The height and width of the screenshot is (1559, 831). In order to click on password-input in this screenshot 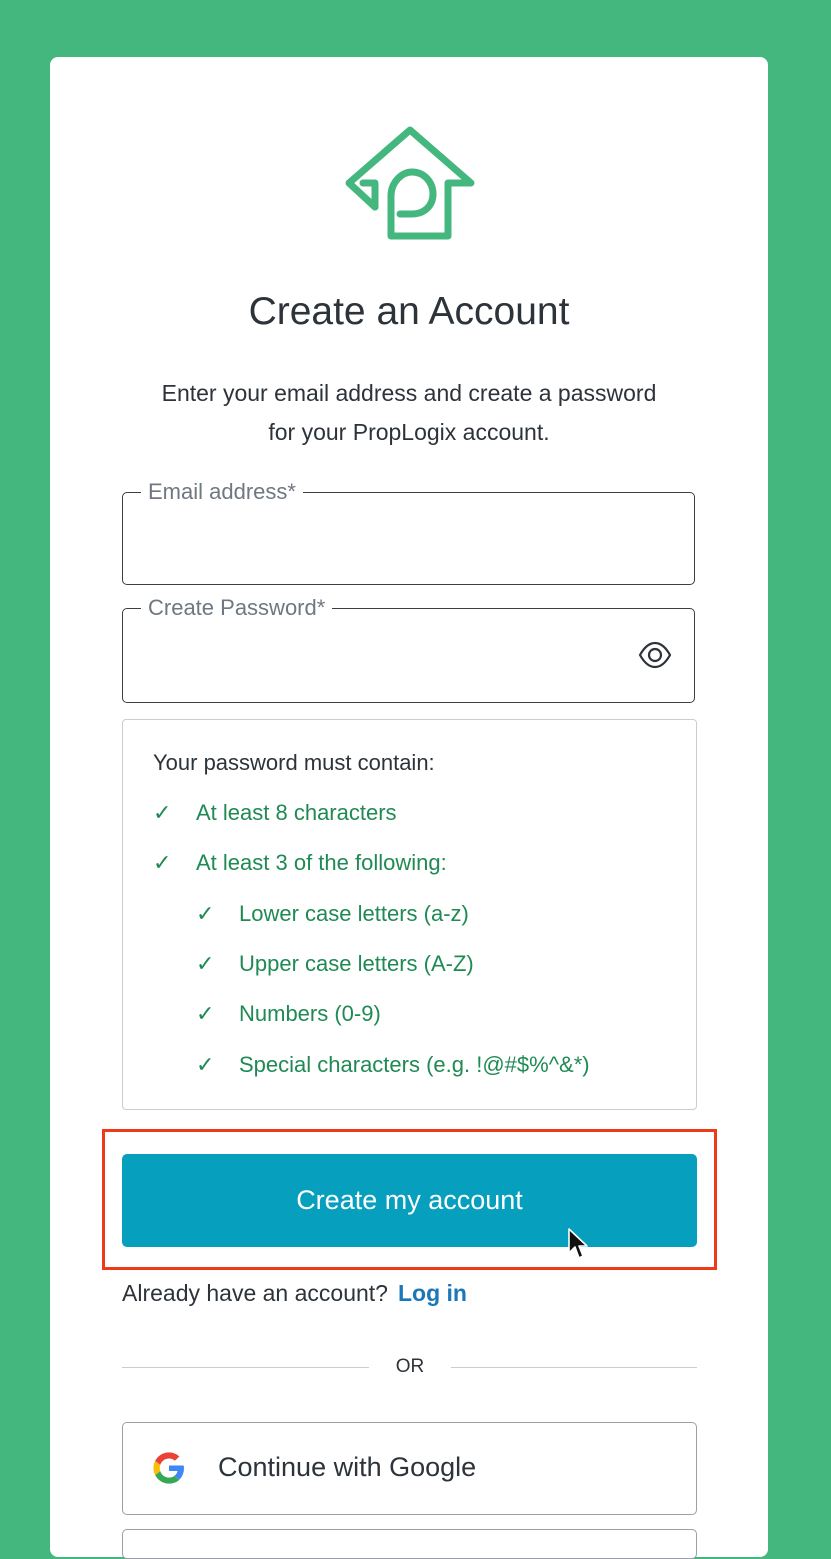, I will do `click(383, 660)`.